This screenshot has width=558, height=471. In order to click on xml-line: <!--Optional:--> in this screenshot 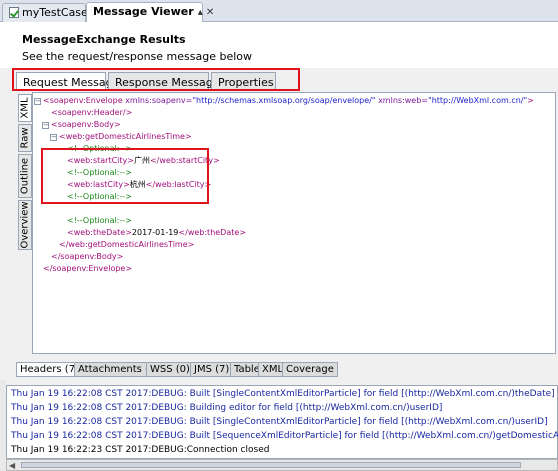, I will do `click(99, 221)`.